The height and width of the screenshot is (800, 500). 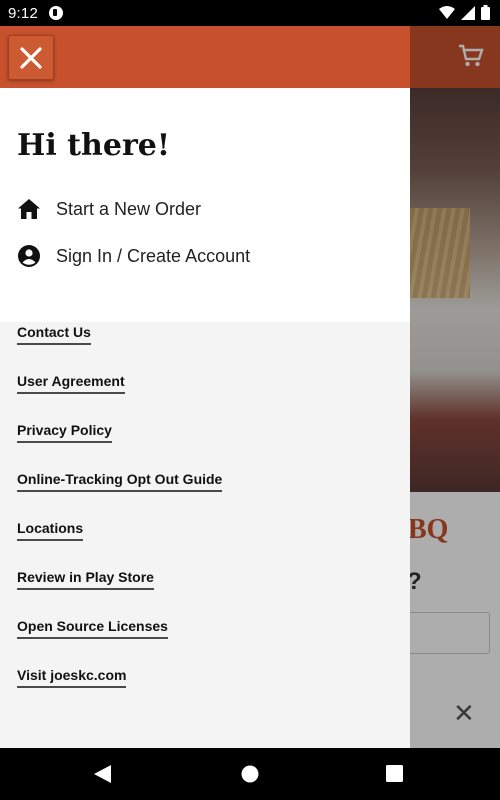 What do you see at coordinates (394, 773) in the screenshot?
I see `recents-icon` at bounding box center [394, 773].